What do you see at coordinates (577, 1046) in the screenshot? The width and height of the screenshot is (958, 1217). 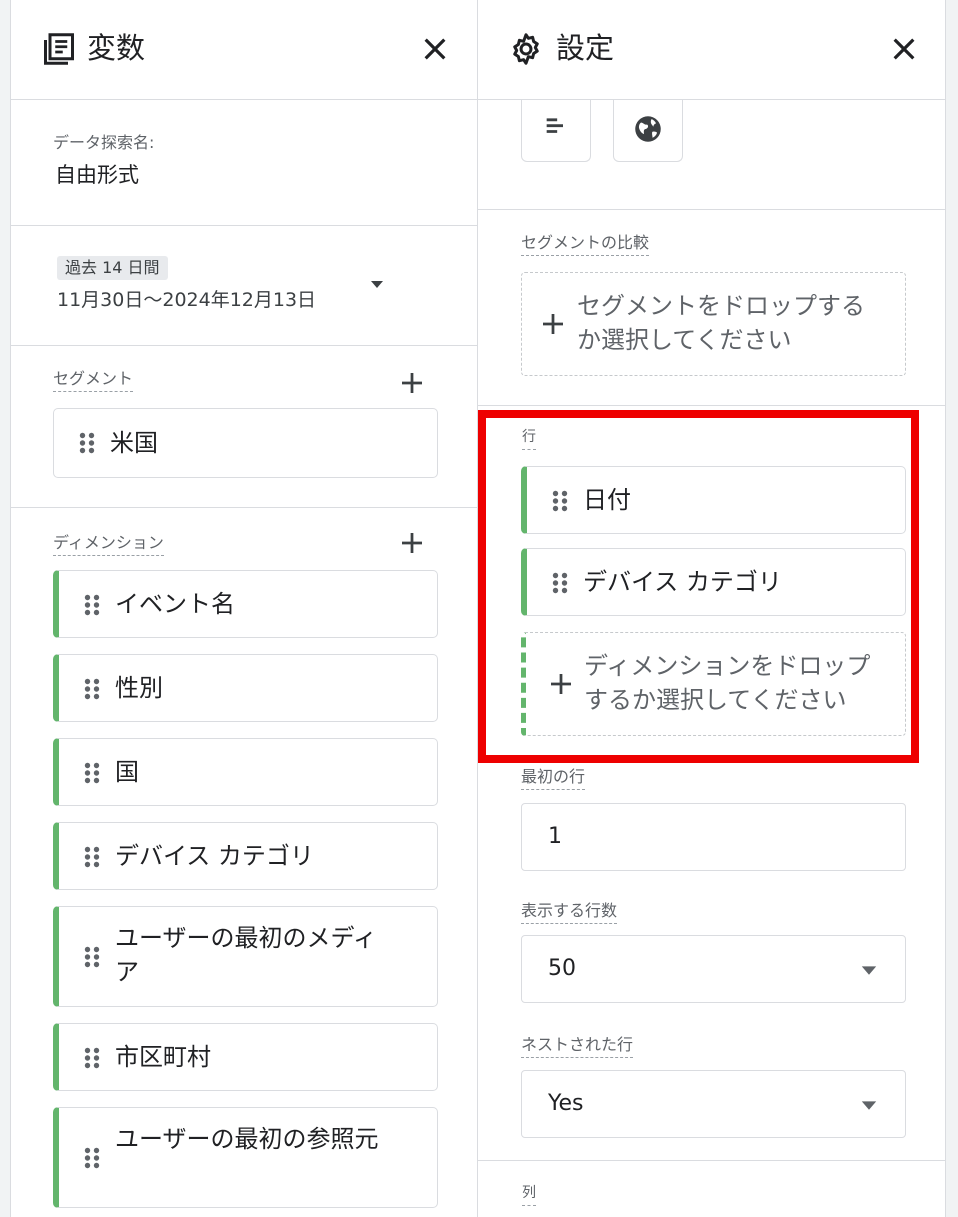 I see `nested-rows-heading: ネストされた行` at bounding box center [577, 1046].